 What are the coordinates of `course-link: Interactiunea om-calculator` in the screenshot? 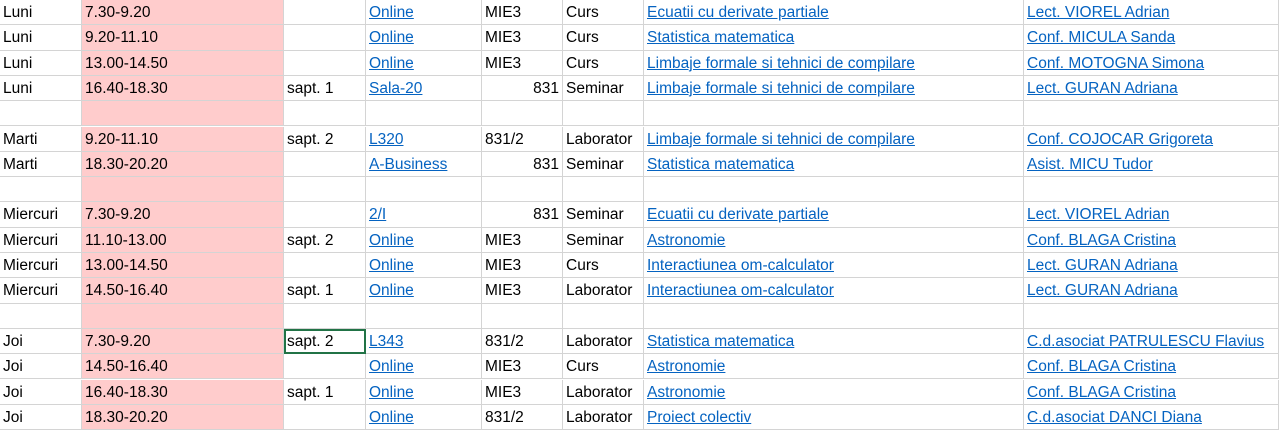 It's located at (834, 266).